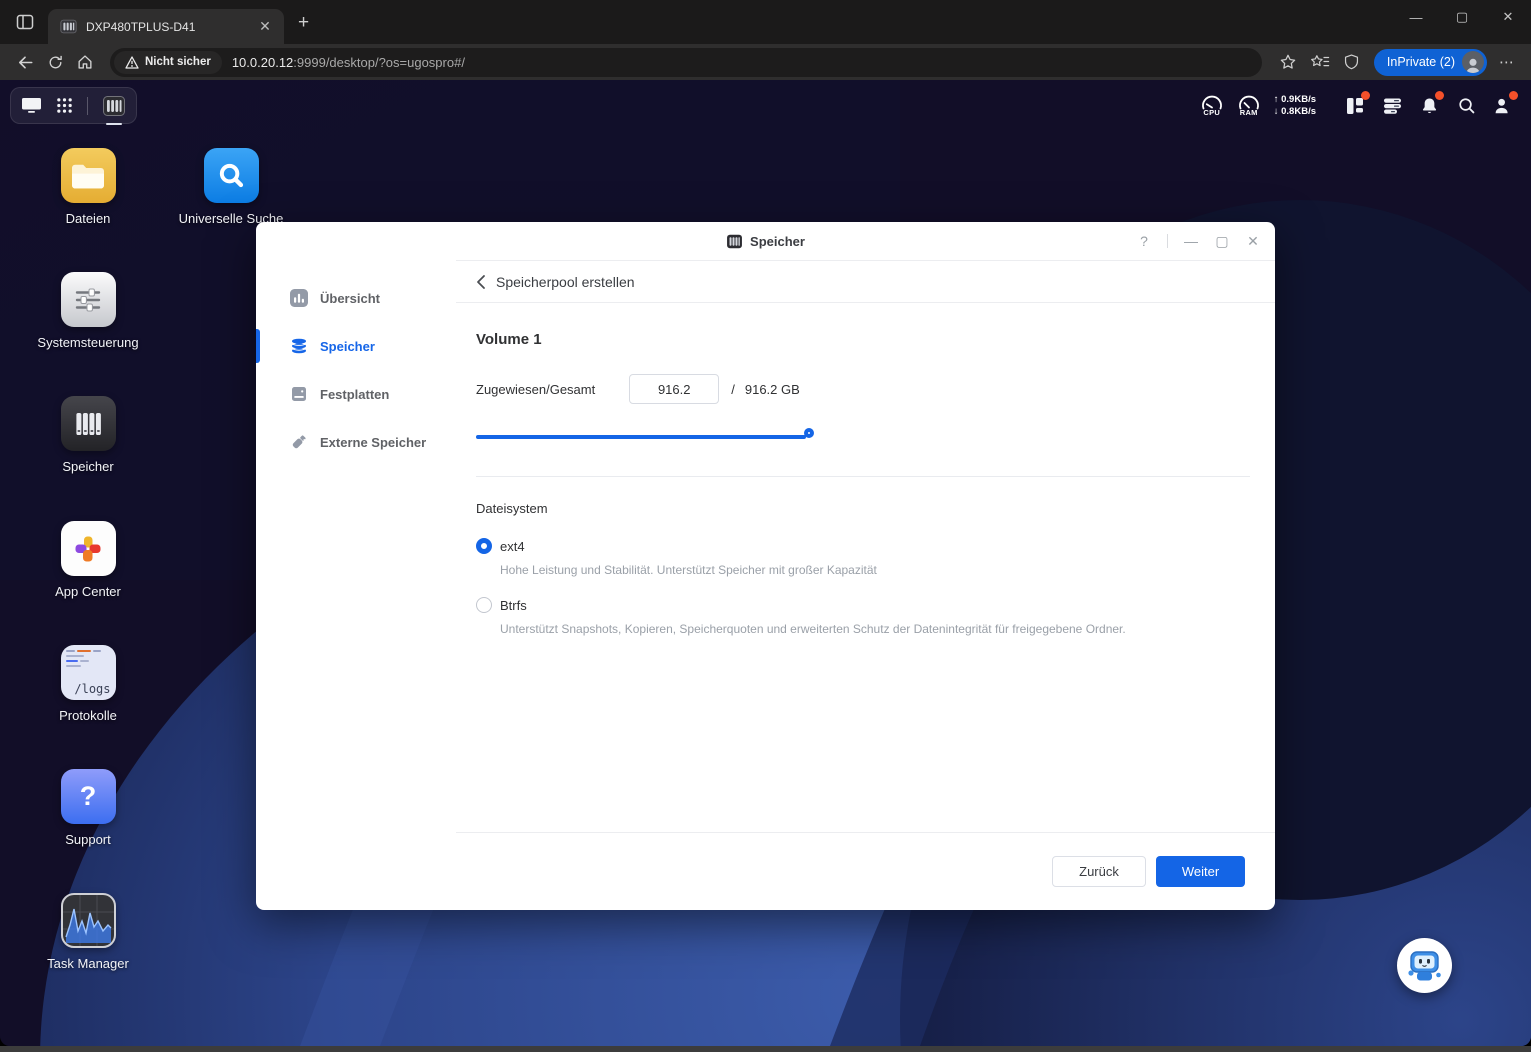 The image size is (1531, 1052). Describe the element at coordinates (114, 109) in the screenshot. I see `open-app-speicher-button` at that location.